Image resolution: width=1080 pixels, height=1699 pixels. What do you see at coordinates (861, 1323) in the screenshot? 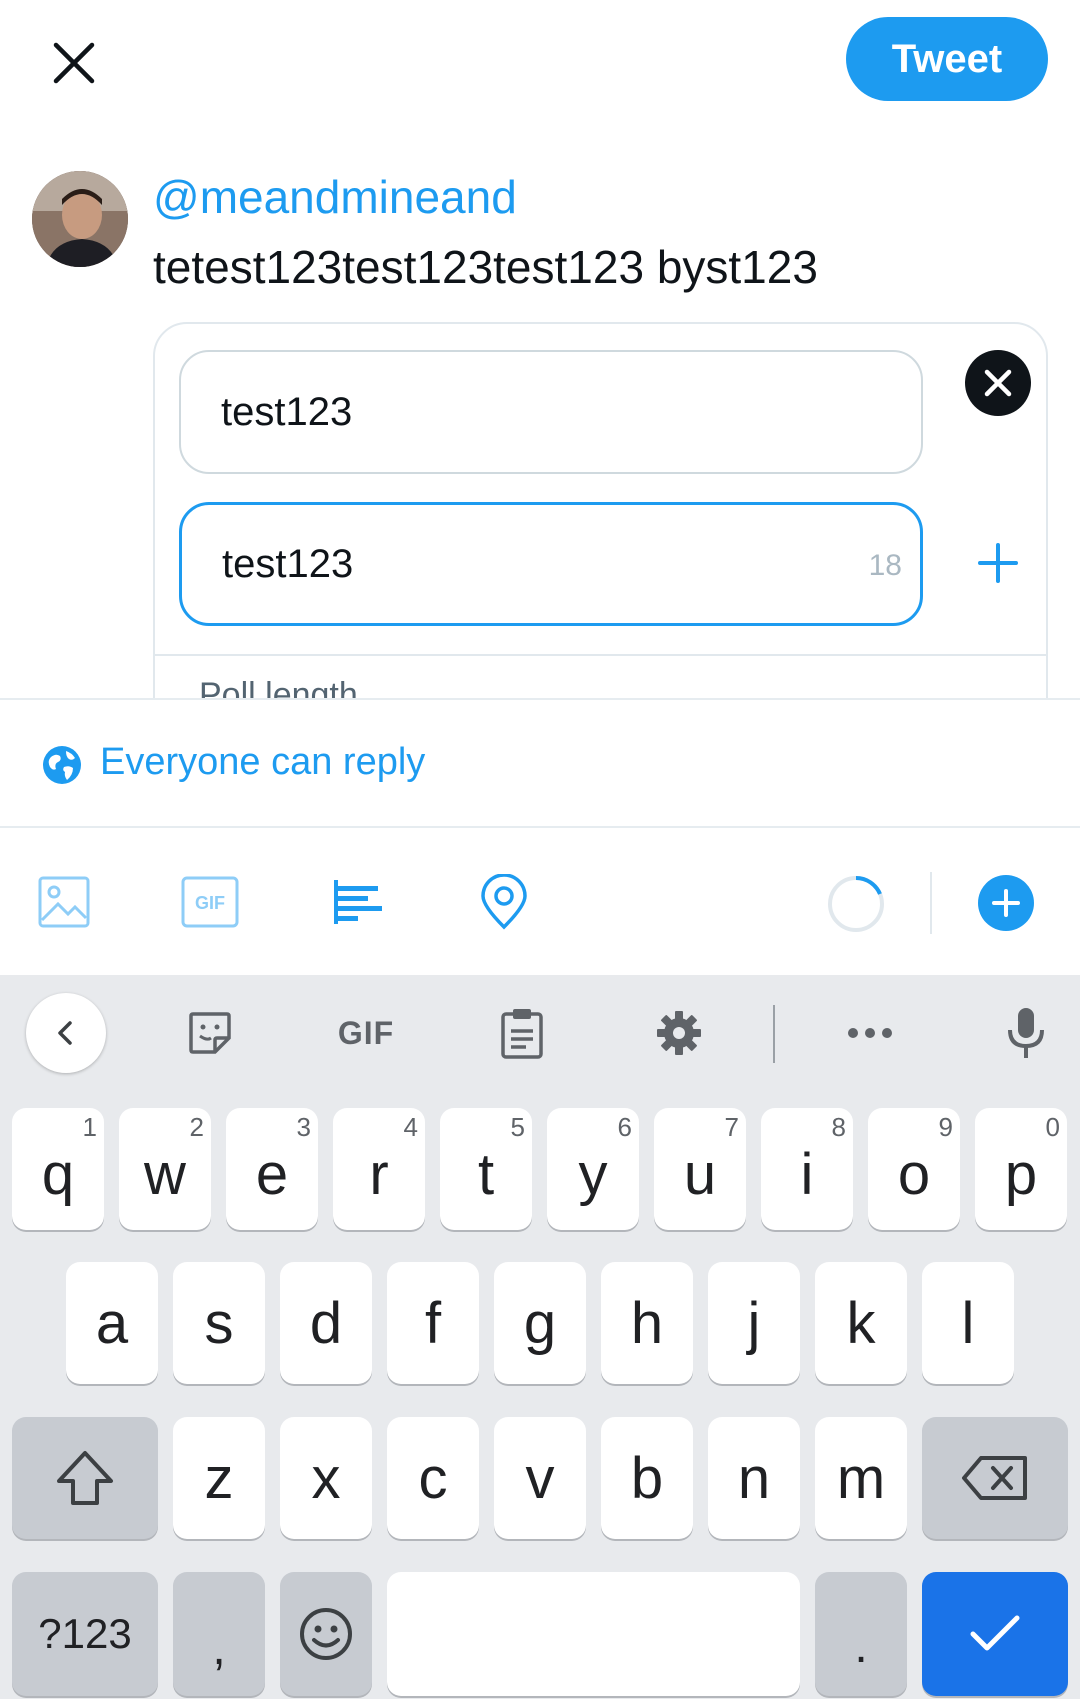
I see `key-k: k` at bounding box center [861, 1323].